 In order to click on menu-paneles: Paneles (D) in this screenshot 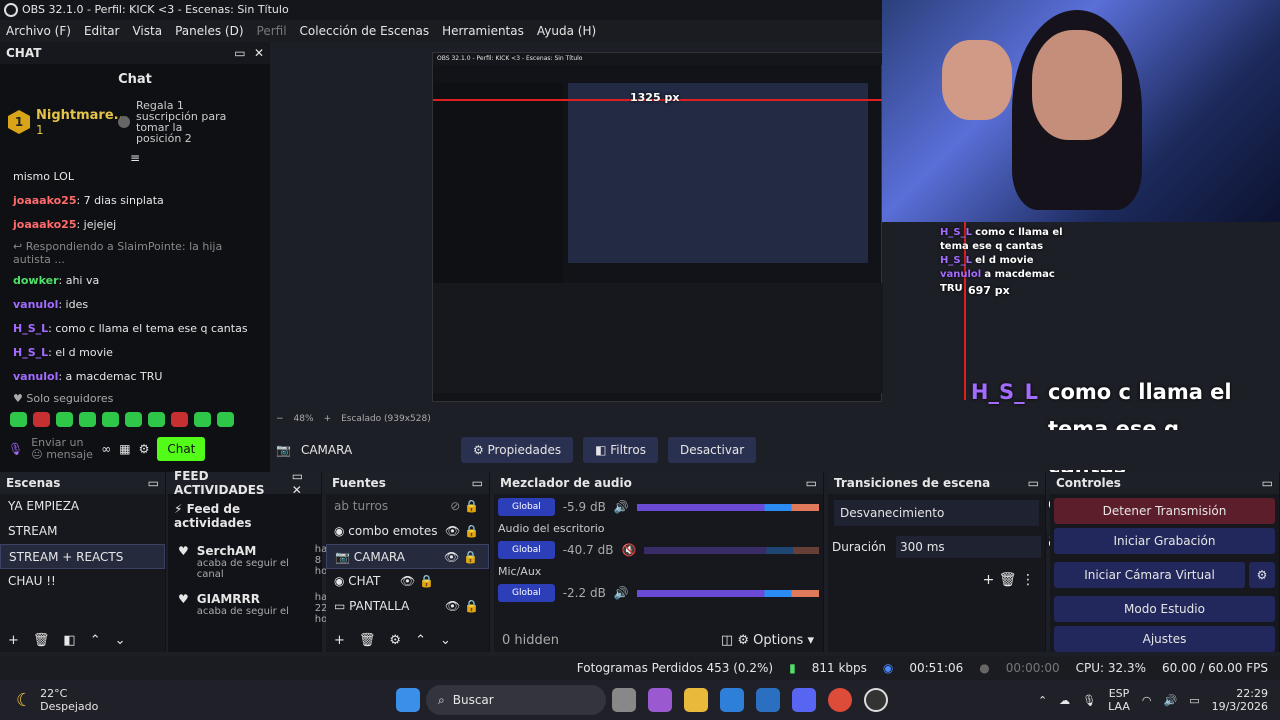, I will do `click(209, 31)`.